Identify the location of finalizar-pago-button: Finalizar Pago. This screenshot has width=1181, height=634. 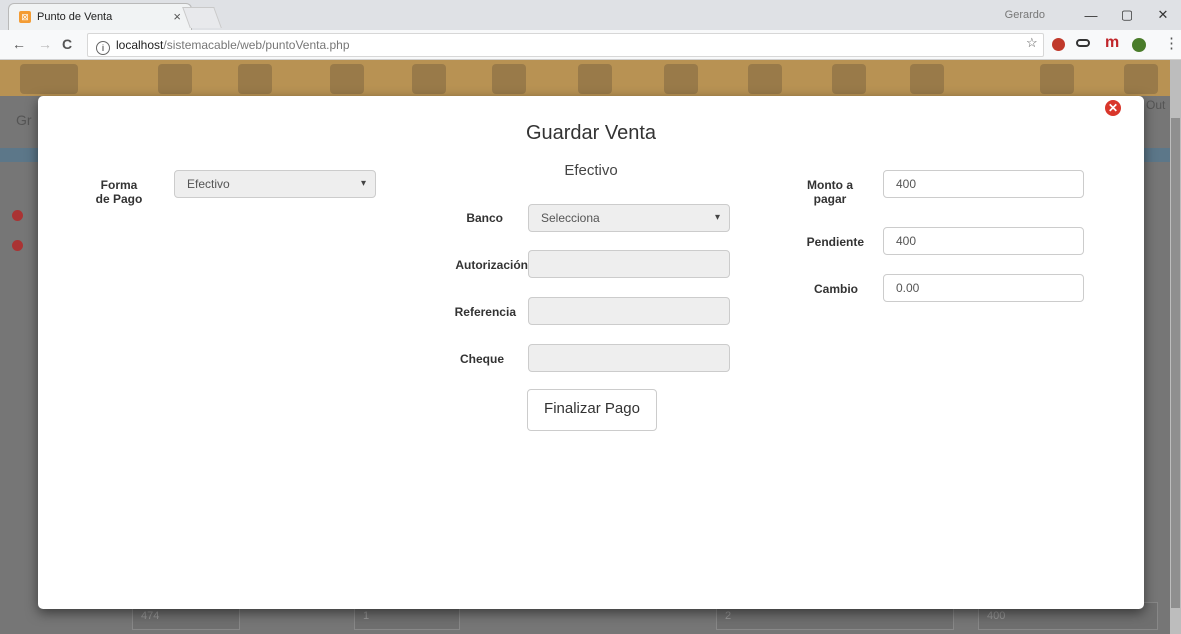
(592, 410).